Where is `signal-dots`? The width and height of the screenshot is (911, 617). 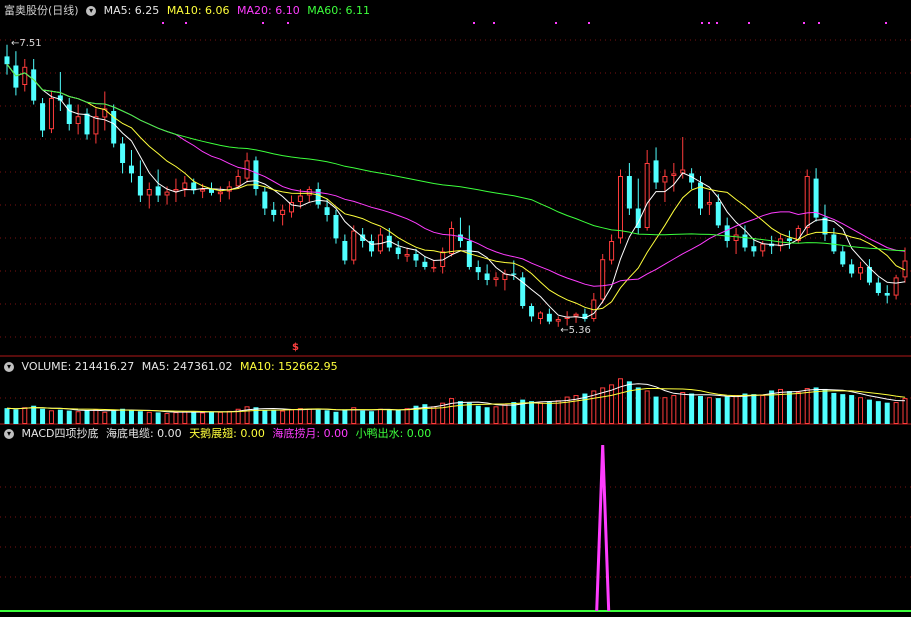
signal-dots is located at coordinates (524, 23).